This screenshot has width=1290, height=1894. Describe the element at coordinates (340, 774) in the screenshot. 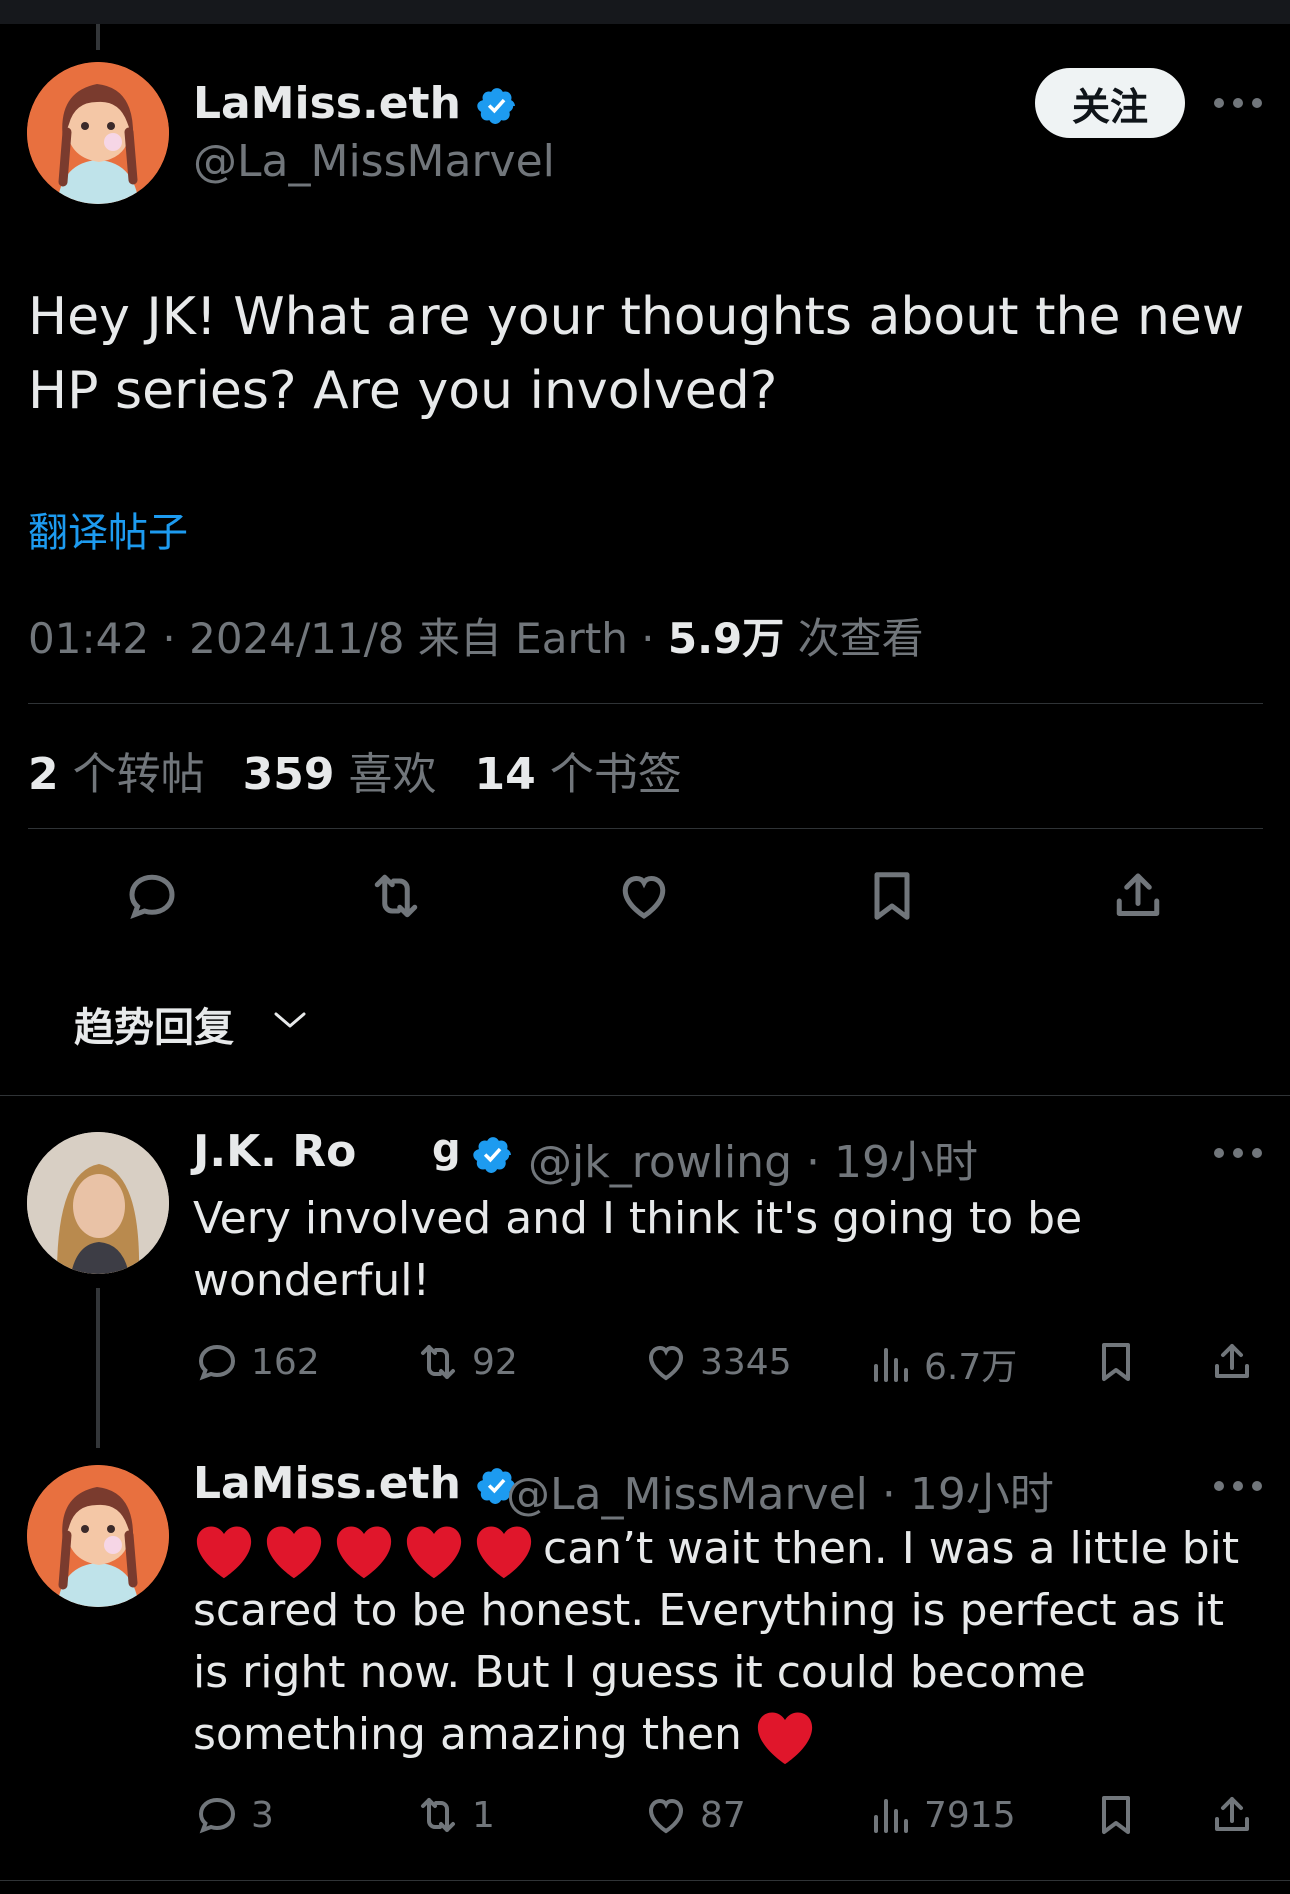

I see `likes-stat: 359 喜欢` at that location.